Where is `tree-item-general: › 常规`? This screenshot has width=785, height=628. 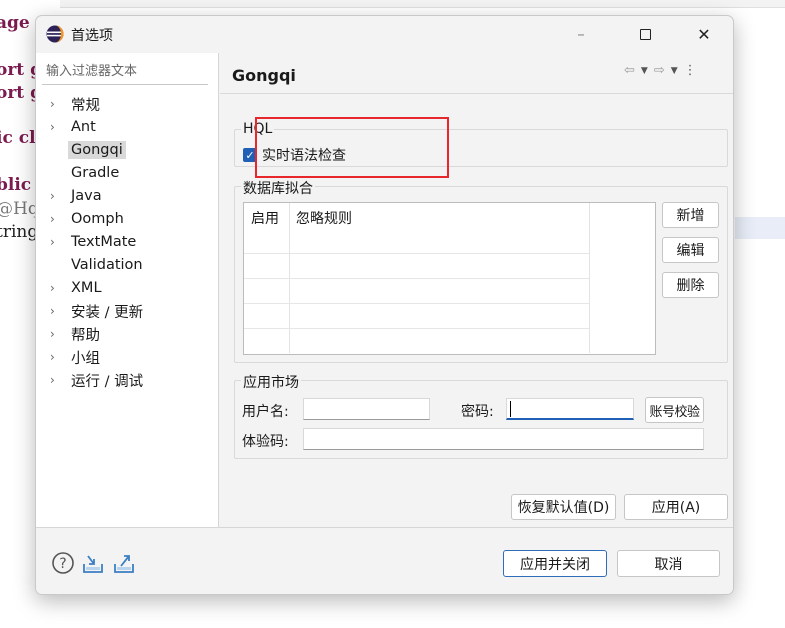 tree-item-general: › 常规 is located at coordinates (76, 104).